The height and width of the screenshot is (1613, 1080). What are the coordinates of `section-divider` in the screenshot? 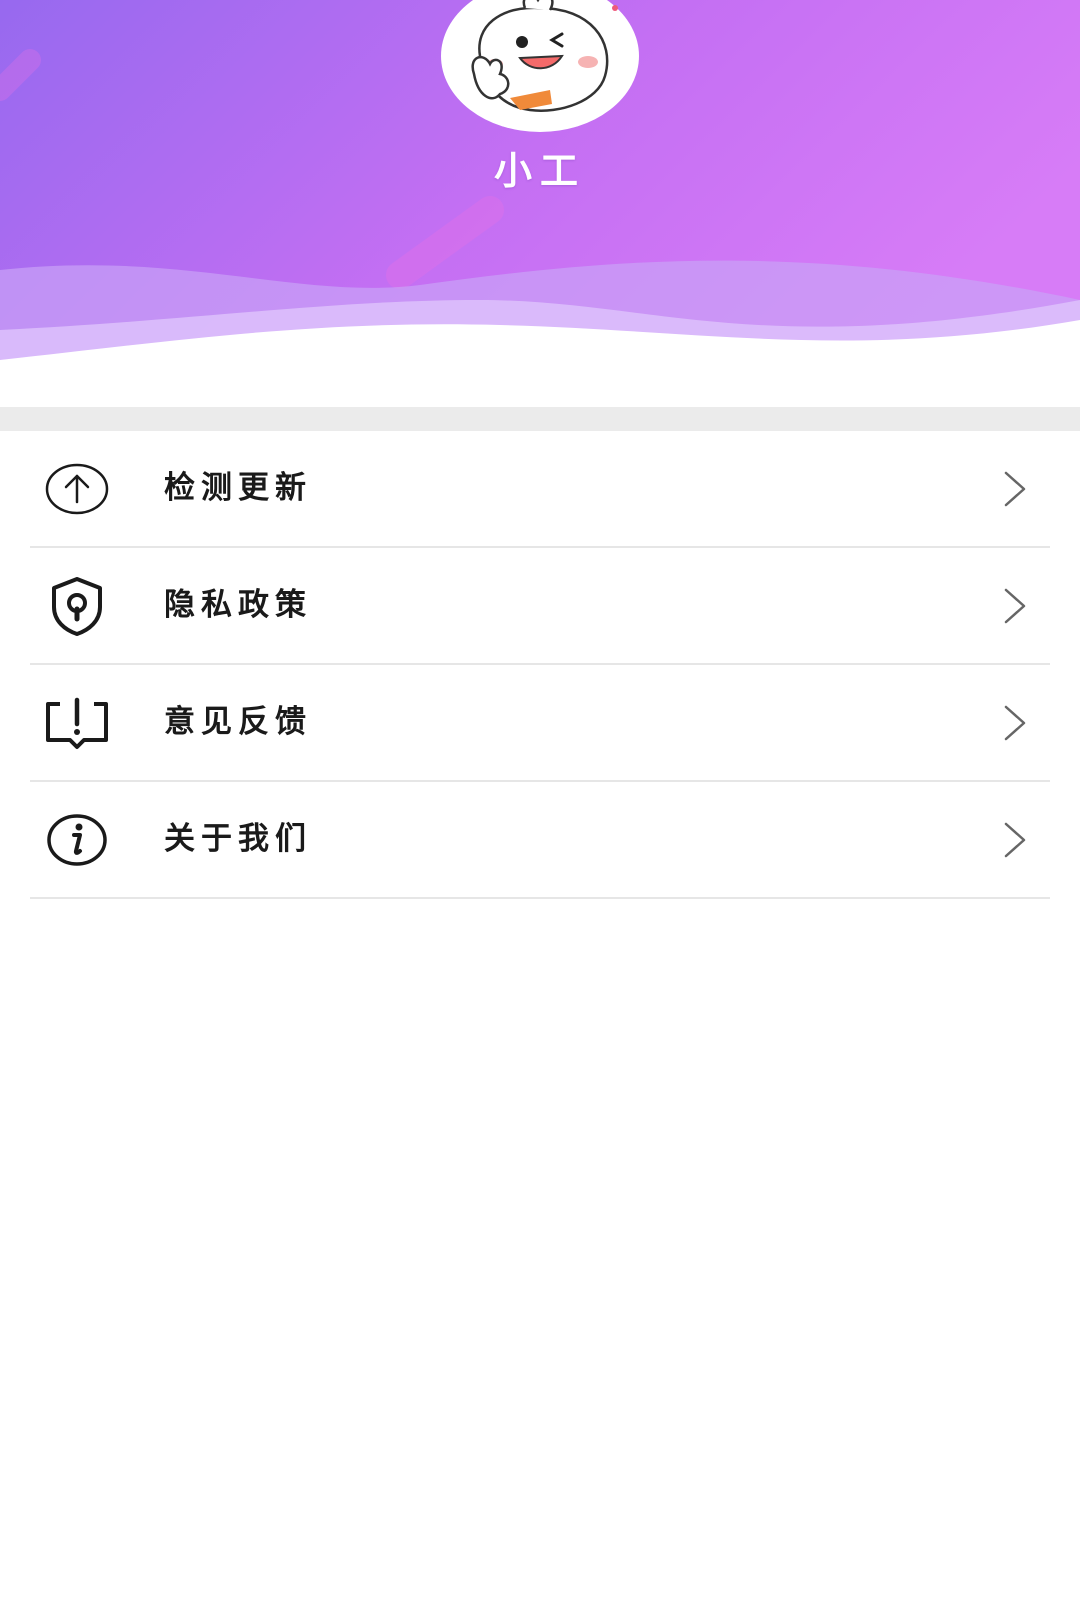 It's located at (540, 419).